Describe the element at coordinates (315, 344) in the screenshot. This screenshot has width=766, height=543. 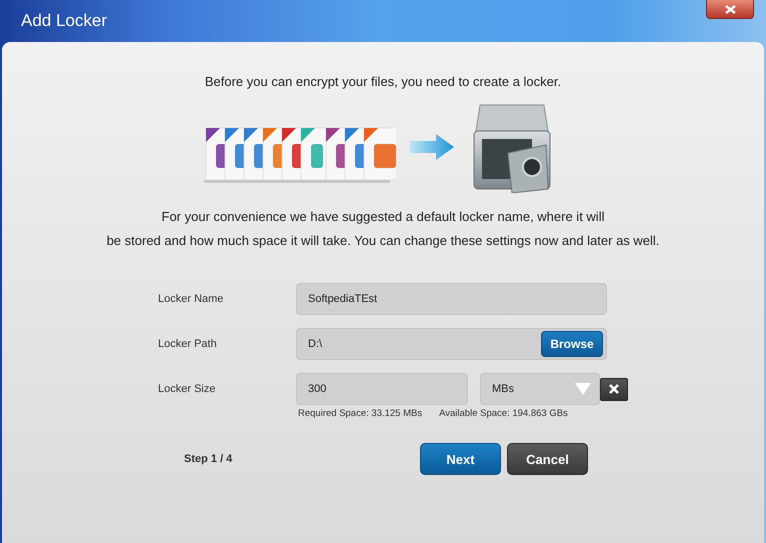
I see `path-value: D:\` at that location.